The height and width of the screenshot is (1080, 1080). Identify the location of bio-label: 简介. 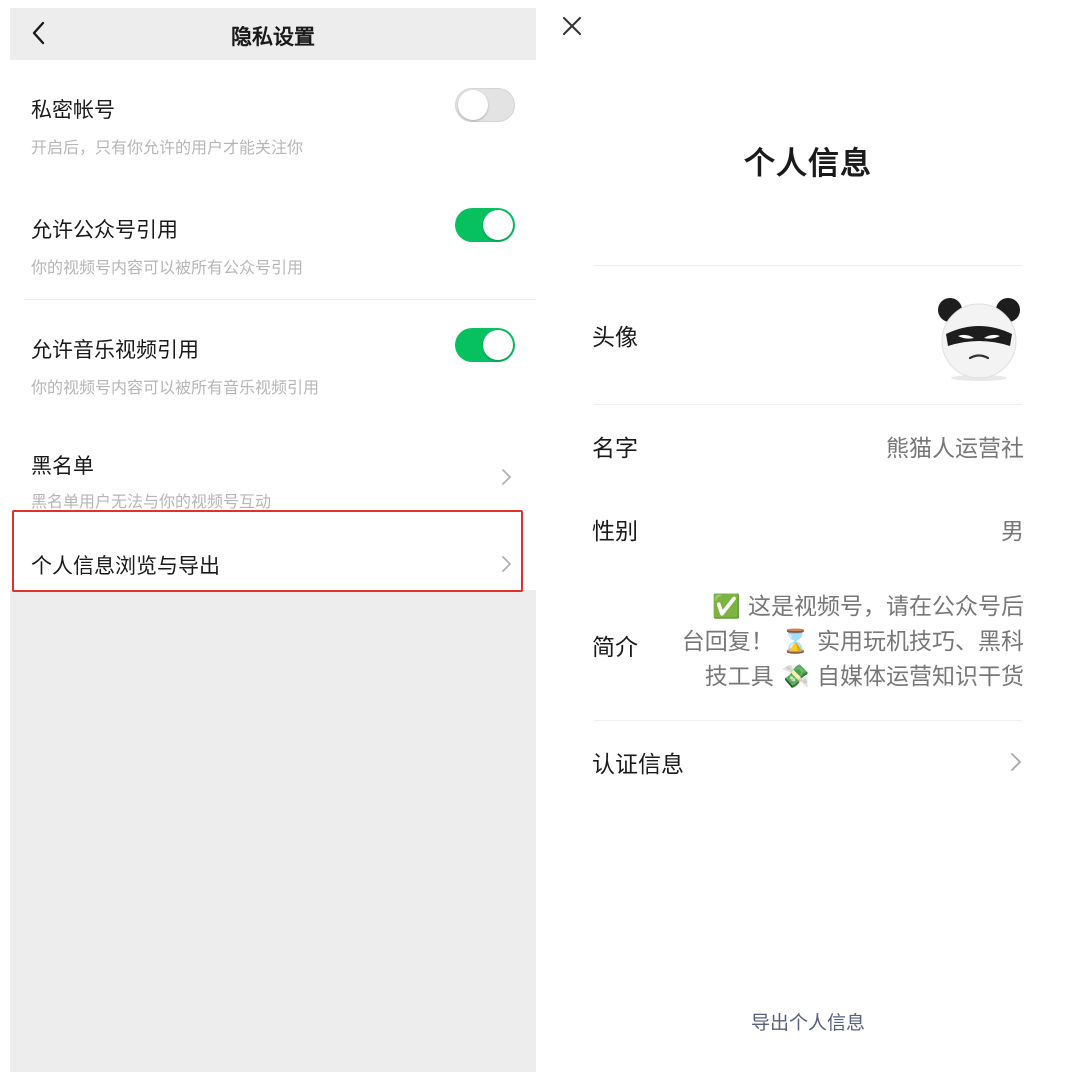
(615, 648).